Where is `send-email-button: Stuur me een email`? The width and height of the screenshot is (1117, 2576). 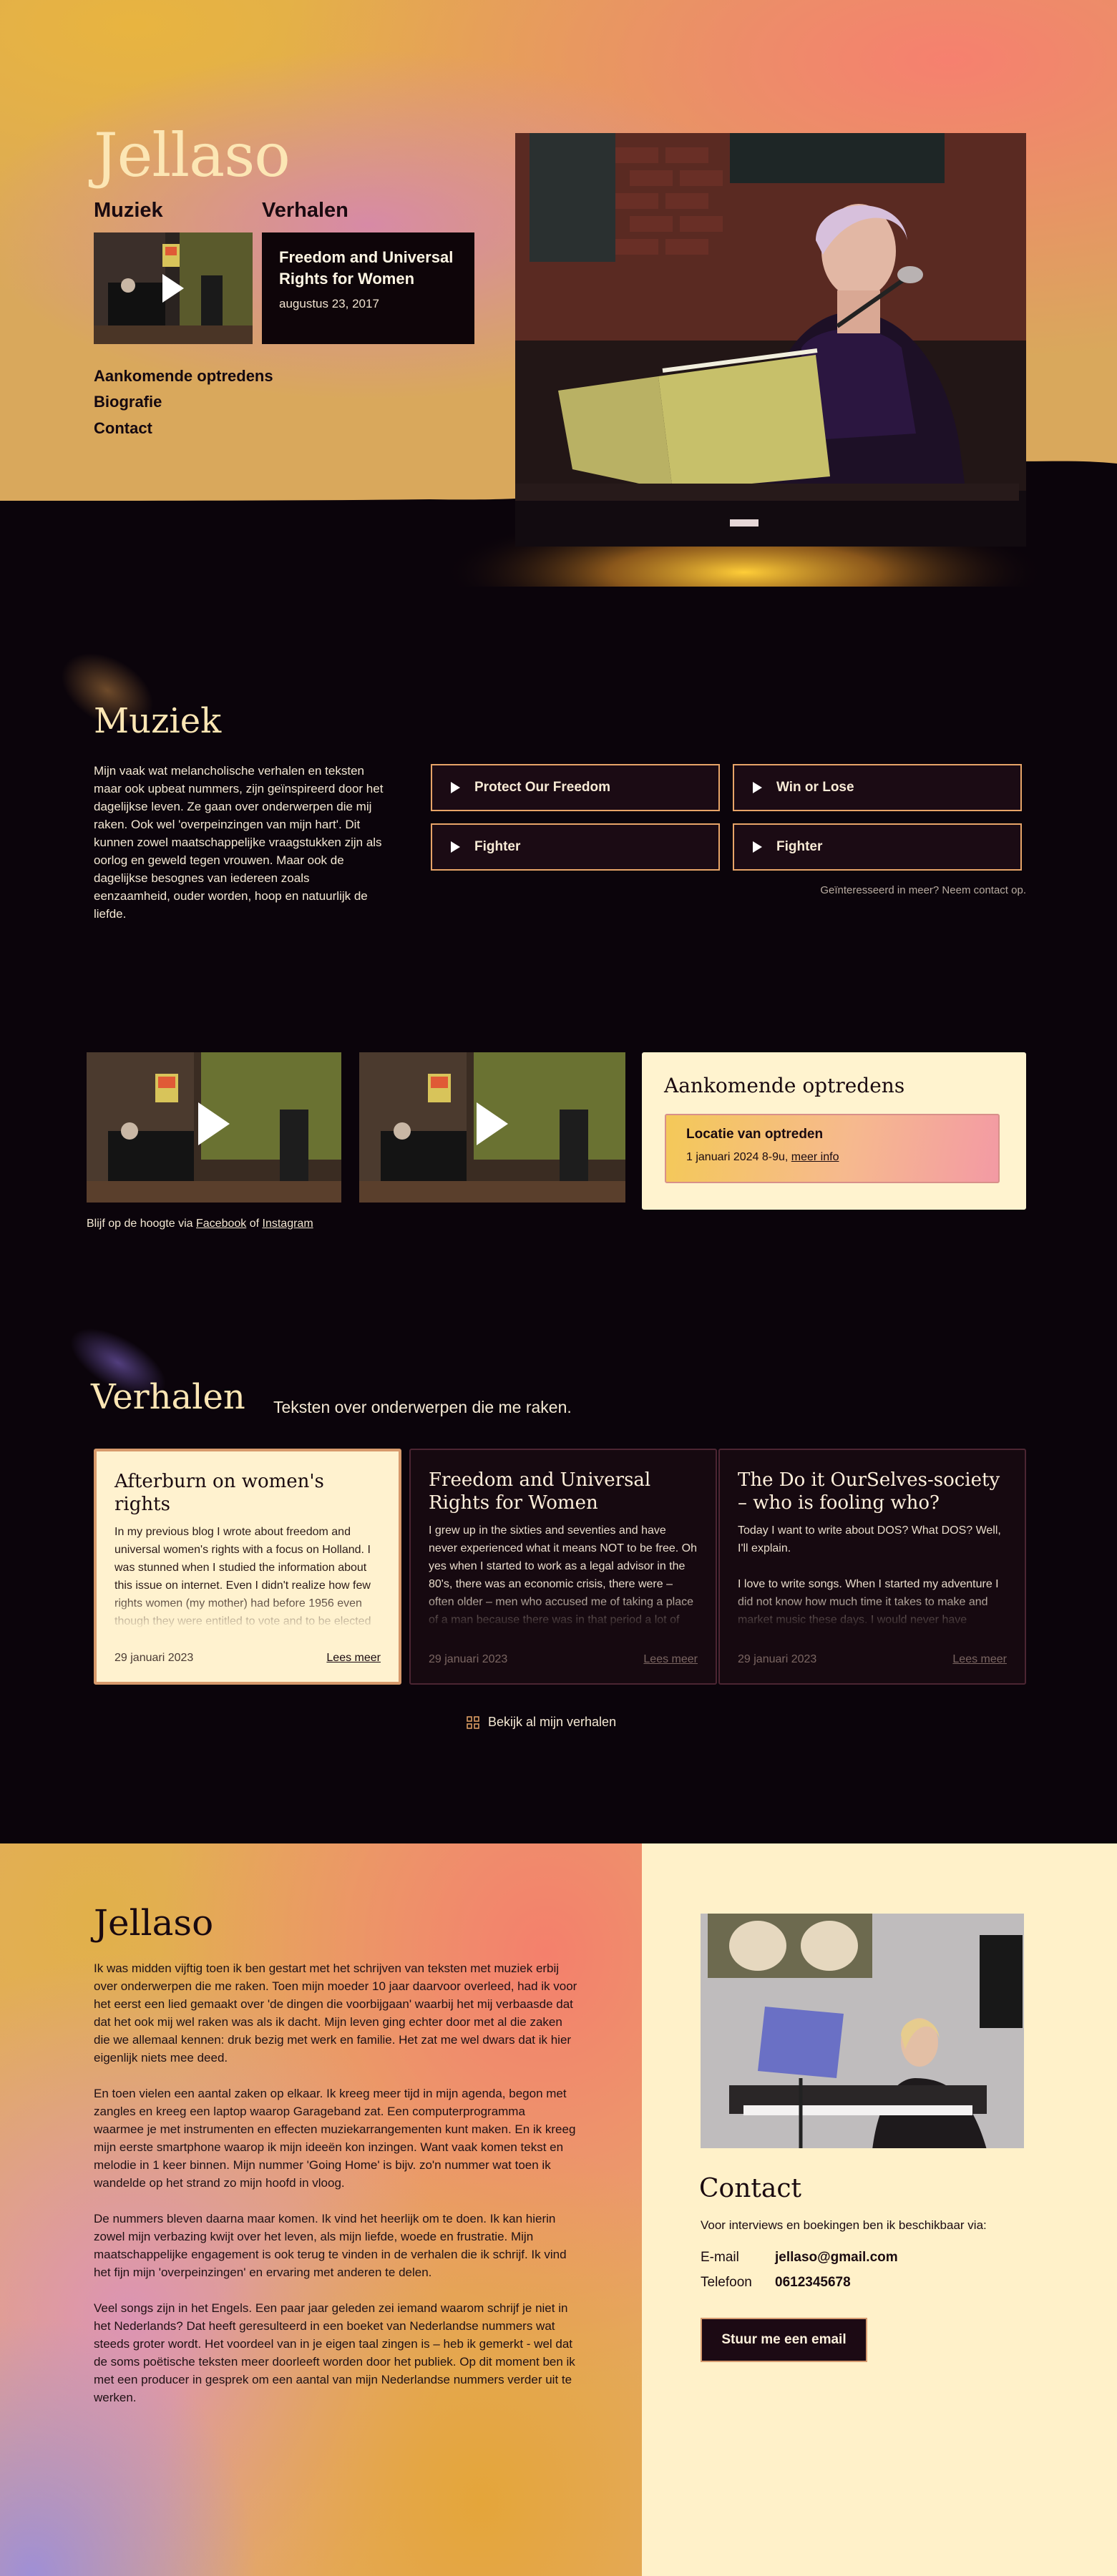 send-email-button: Stuur me een email is located at coordinates (784, 2340).